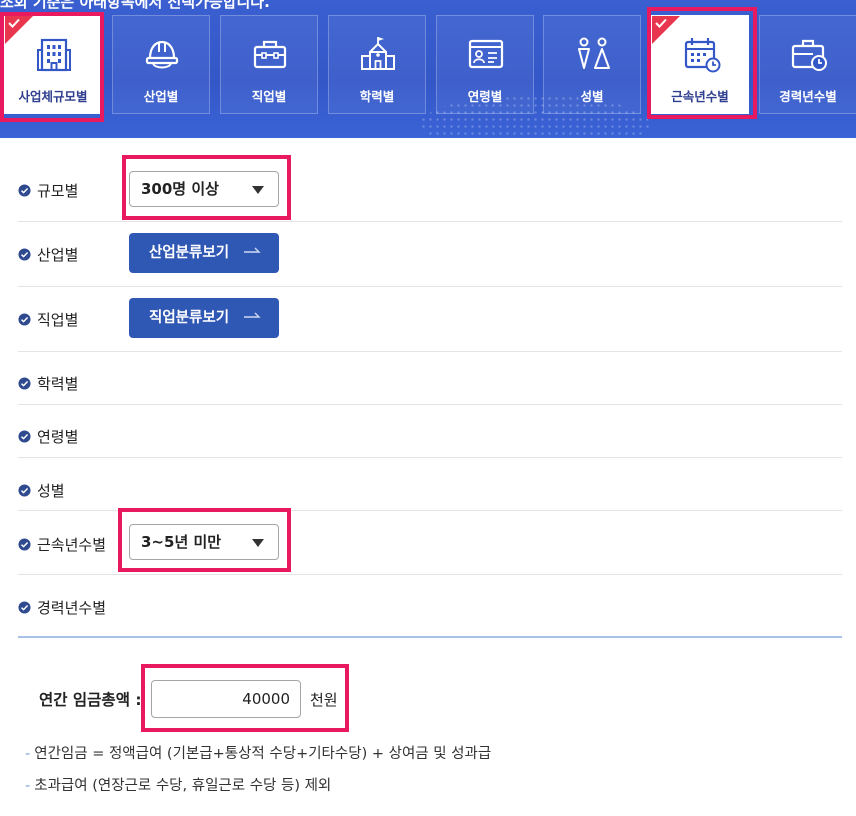  I want to click on wage-unit: 천원, so click(324, 700).